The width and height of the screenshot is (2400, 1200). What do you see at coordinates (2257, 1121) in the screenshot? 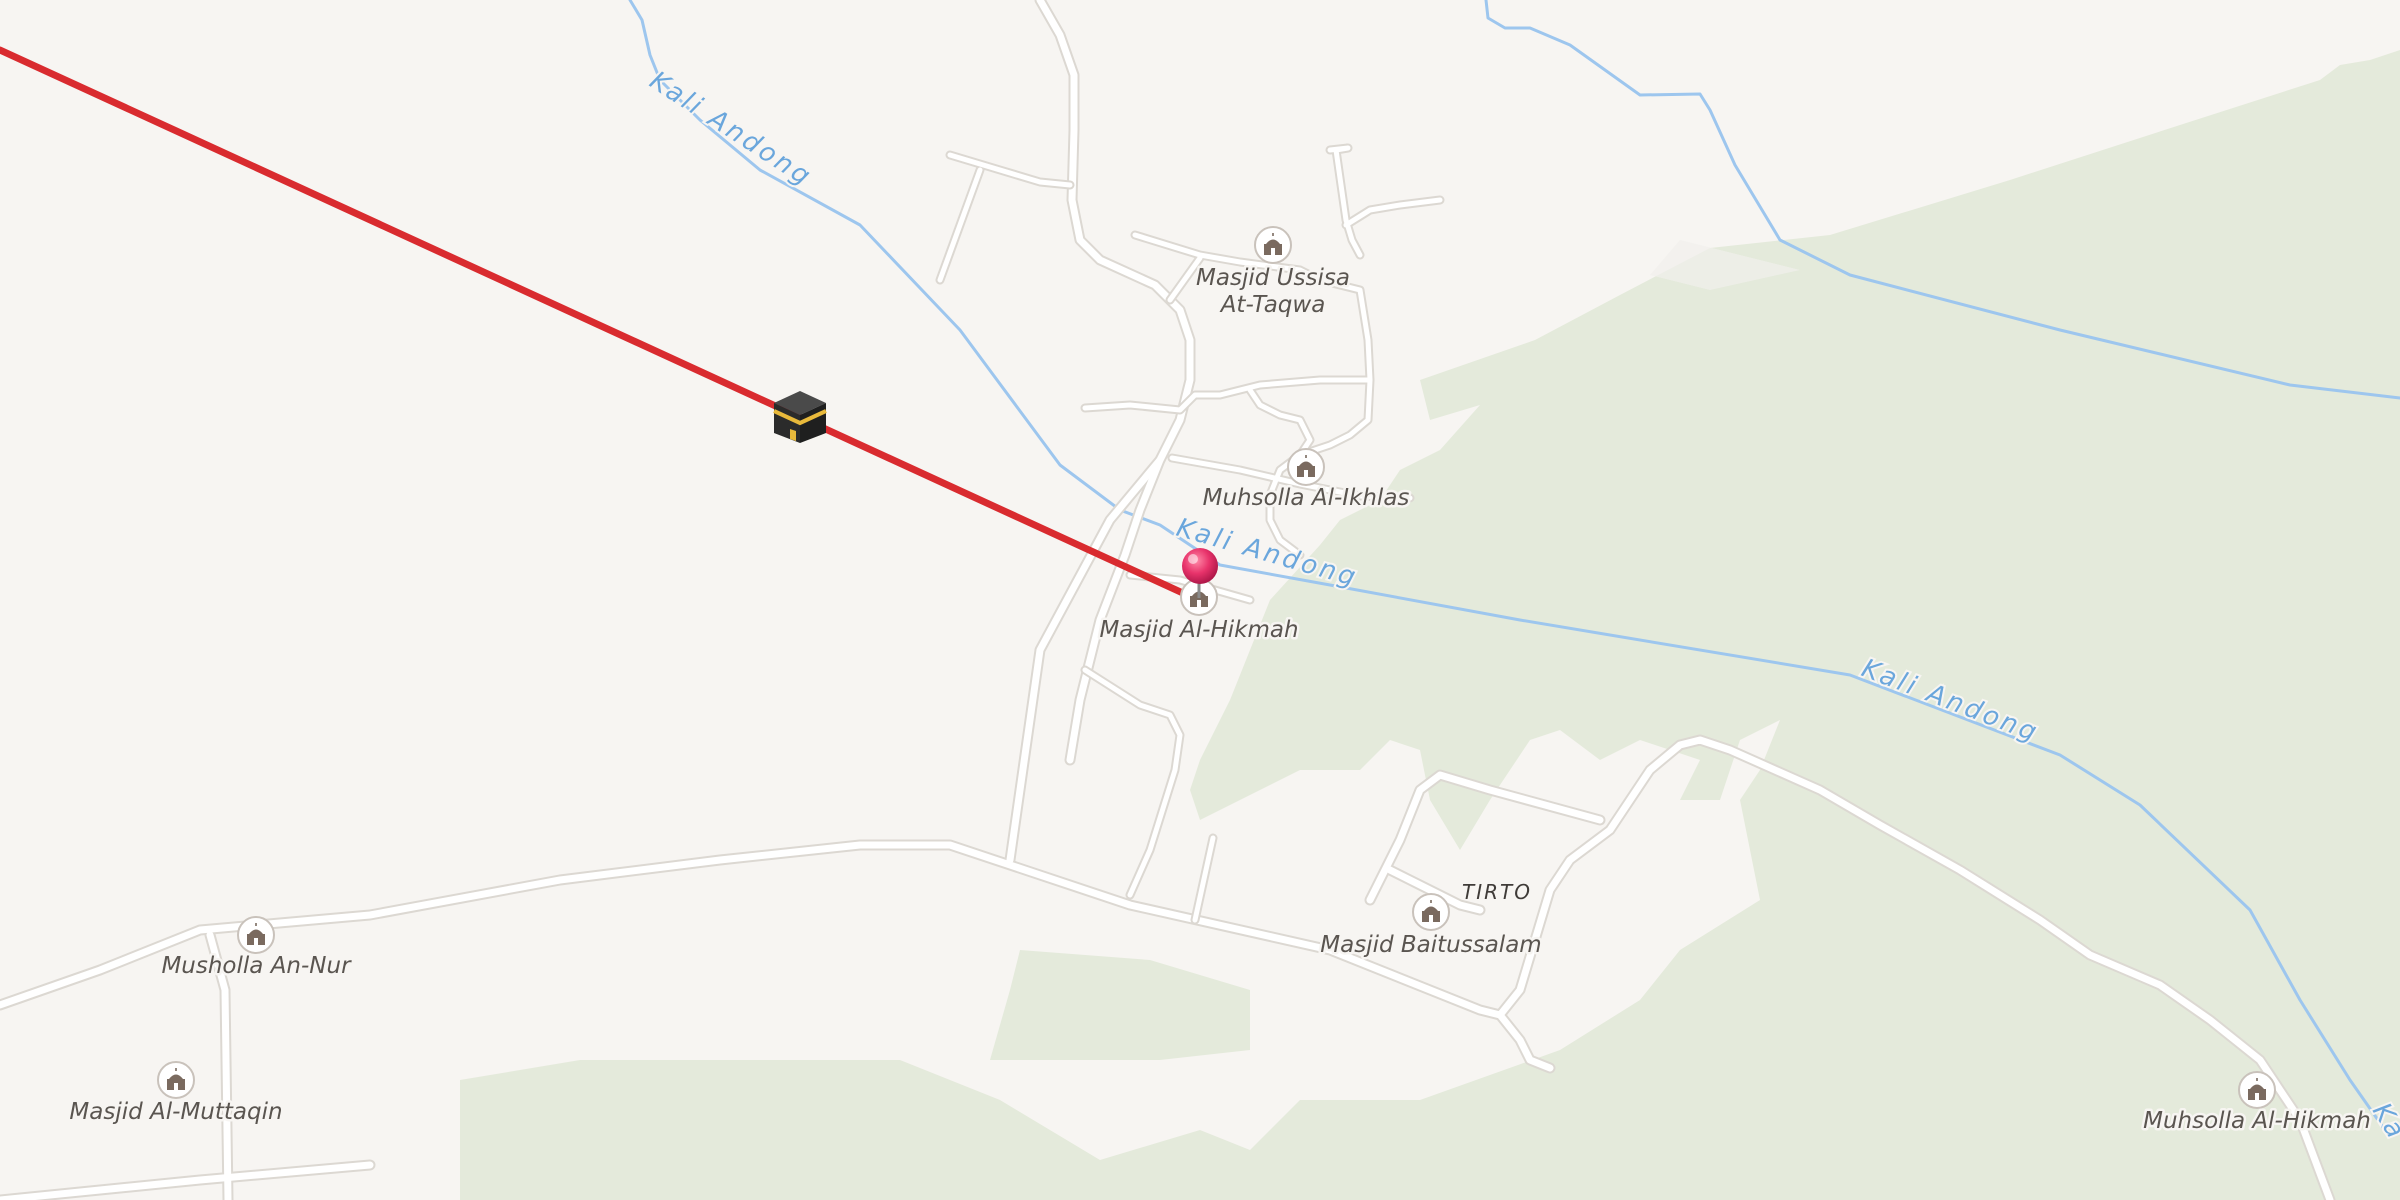
I see `poi-label: Muhsolla Al-Hikmah` at bounding box center [2257, 1121].